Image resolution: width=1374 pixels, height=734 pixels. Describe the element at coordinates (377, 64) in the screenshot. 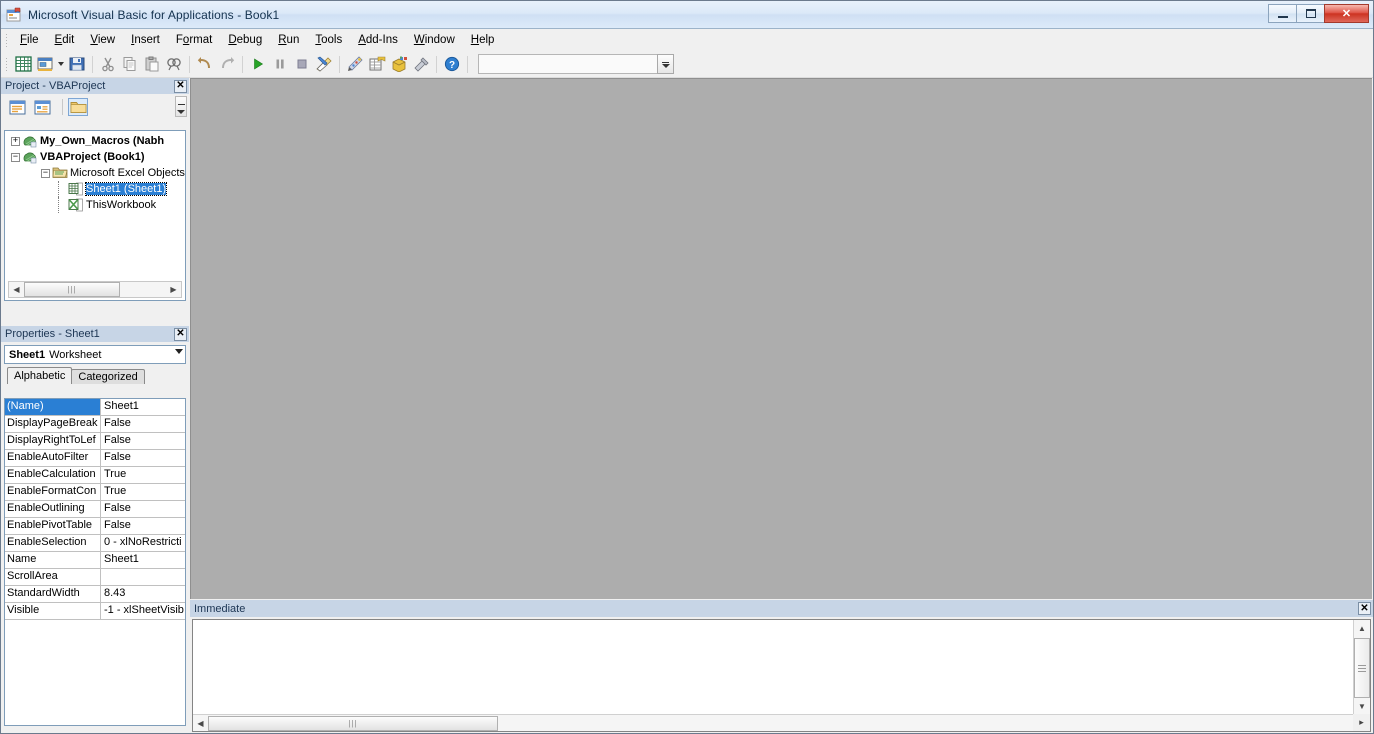

I see `properties-window-icon` at that location.